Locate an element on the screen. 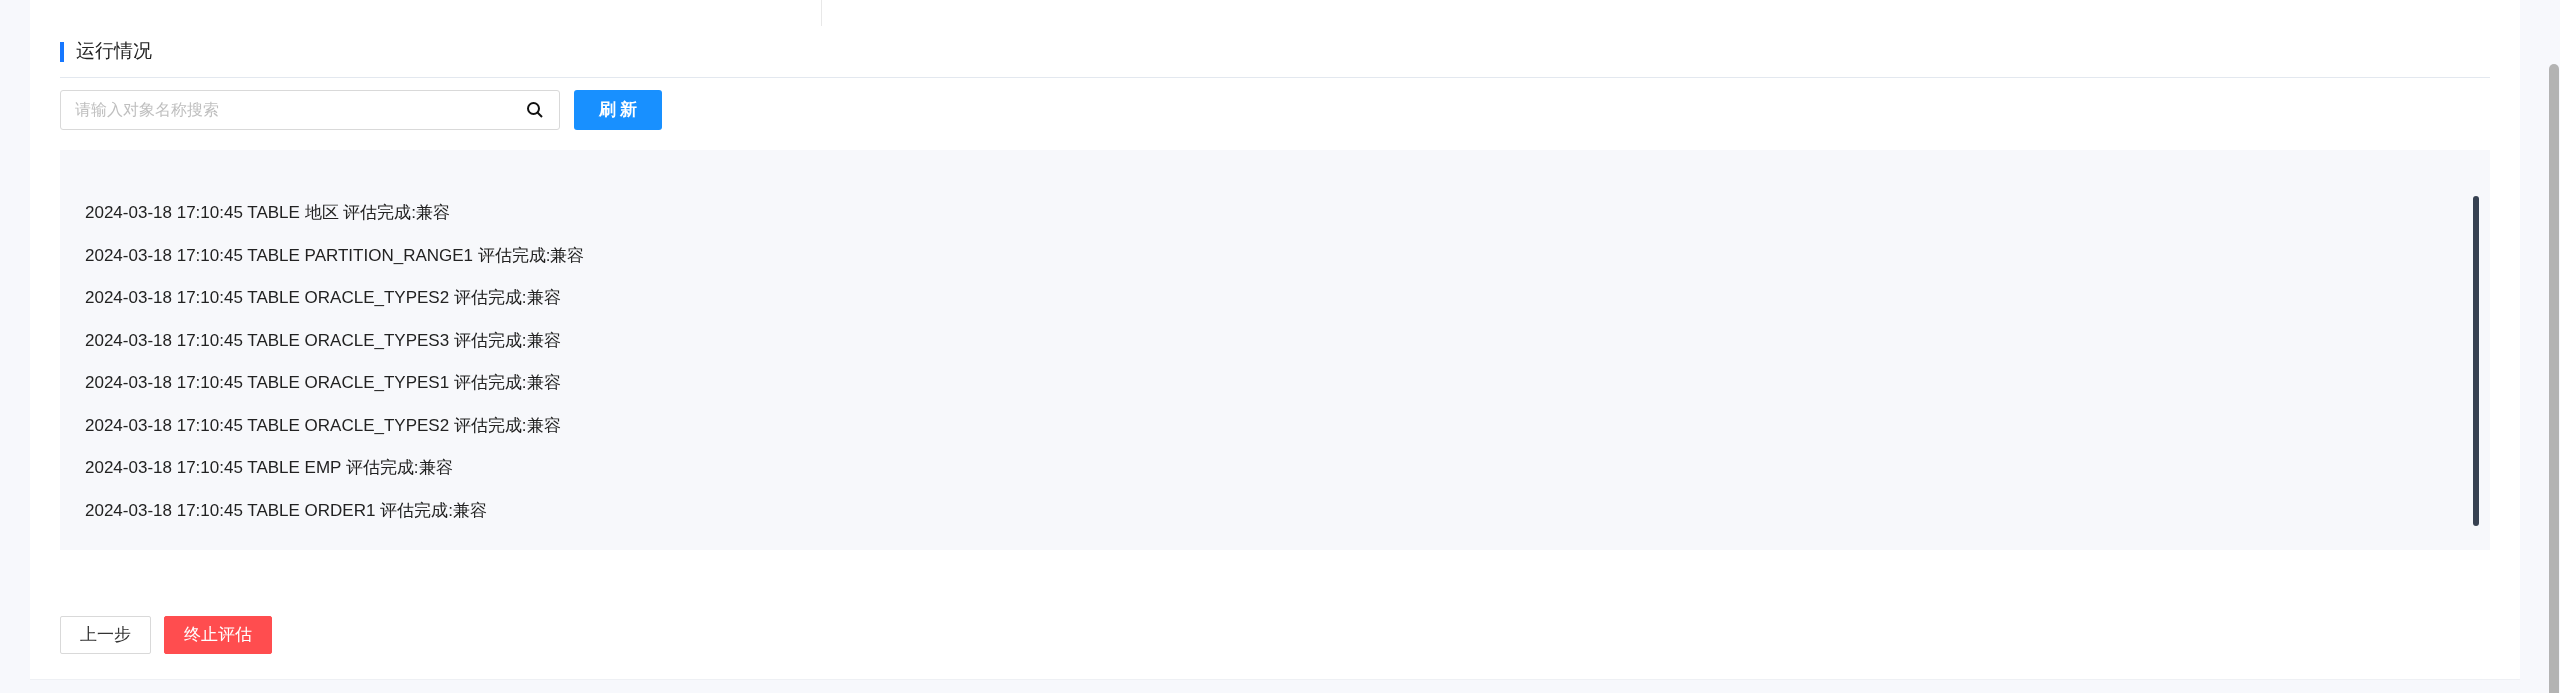 The width and height of the screenshot is (2560, 693). back-button: 上一步 is located at coordinates (105, 635).